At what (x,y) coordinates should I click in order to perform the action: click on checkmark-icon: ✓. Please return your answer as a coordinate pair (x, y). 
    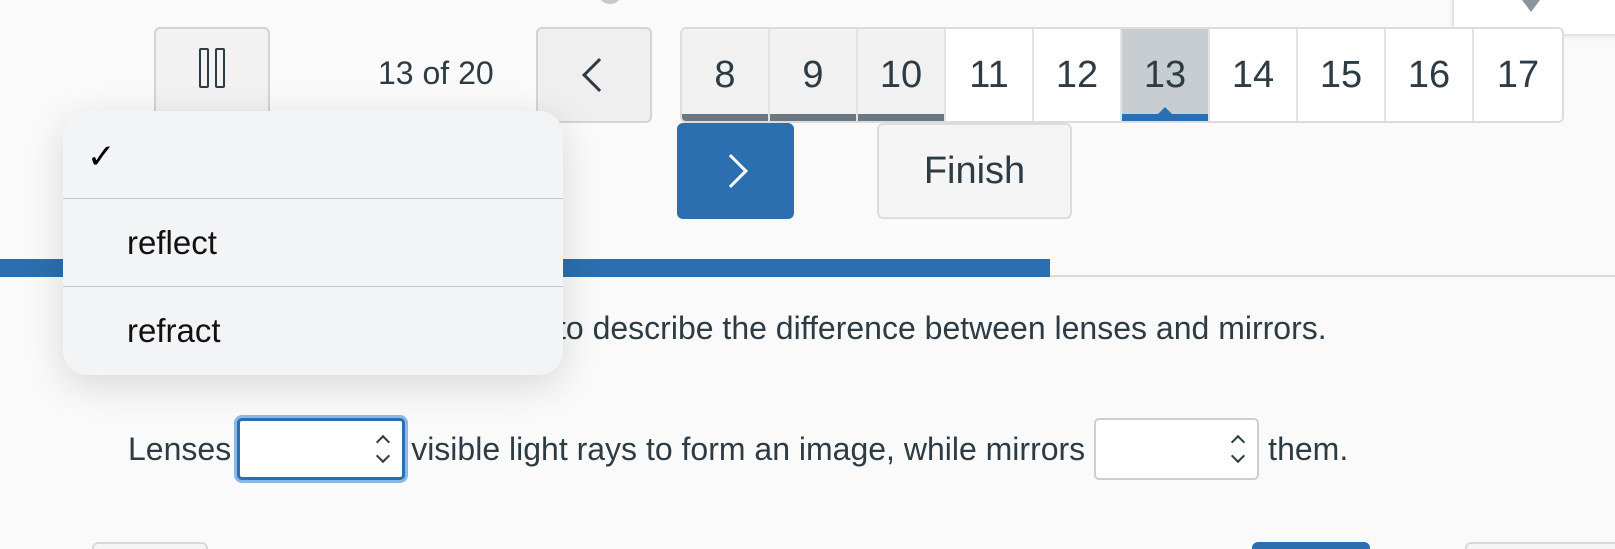
    Looking at the image, I should click on (101, 157).